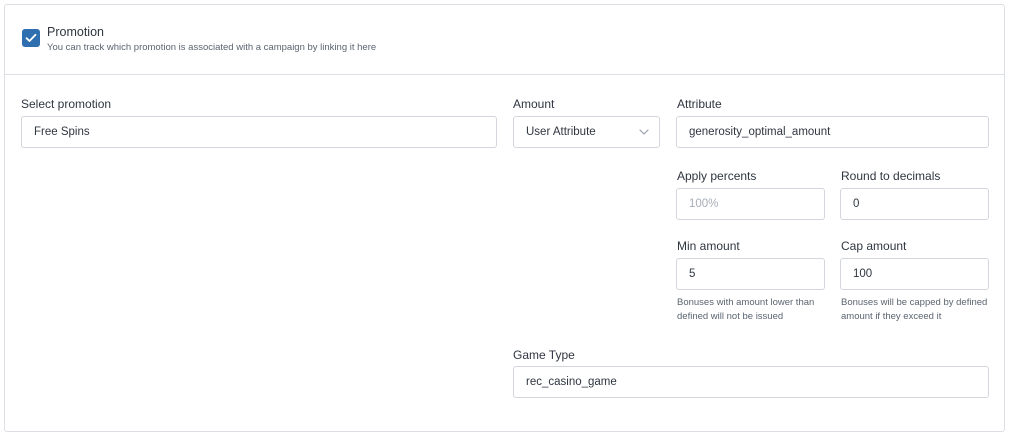 This screenshot has height=437, width=1012. I want to click on checkmark-icon, so click(31, 37).